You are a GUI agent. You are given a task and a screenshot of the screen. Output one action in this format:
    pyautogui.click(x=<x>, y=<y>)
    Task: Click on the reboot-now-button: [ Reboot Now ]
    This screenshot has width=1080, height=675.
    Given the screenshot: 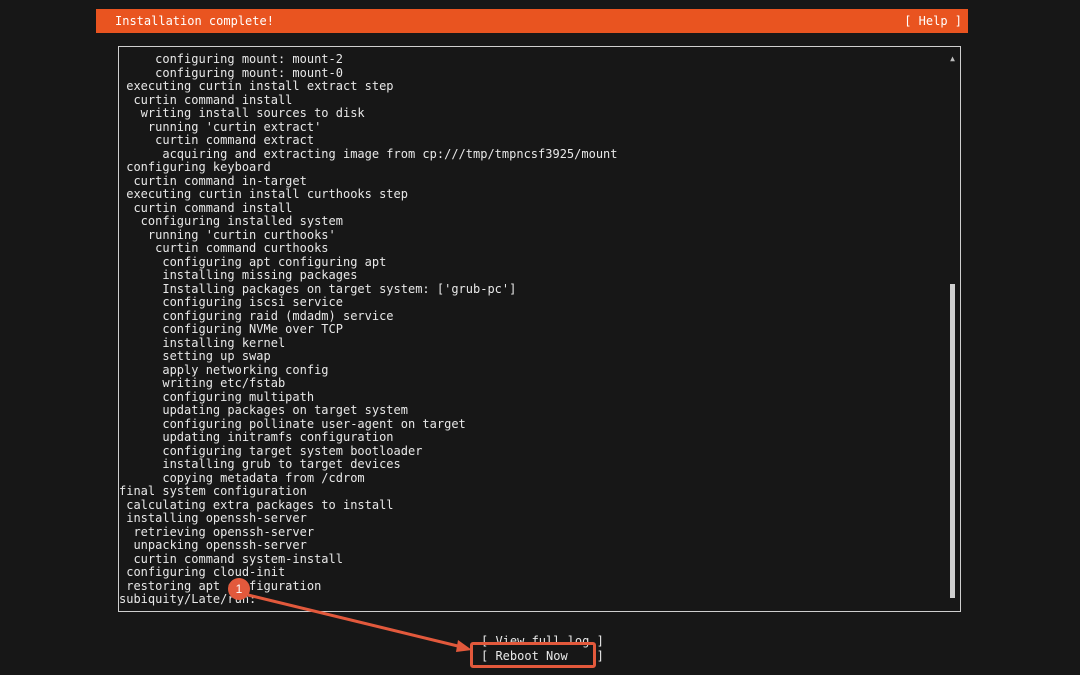 What is the action you would take?
    pyautogui.click(x=542, y=656)
    